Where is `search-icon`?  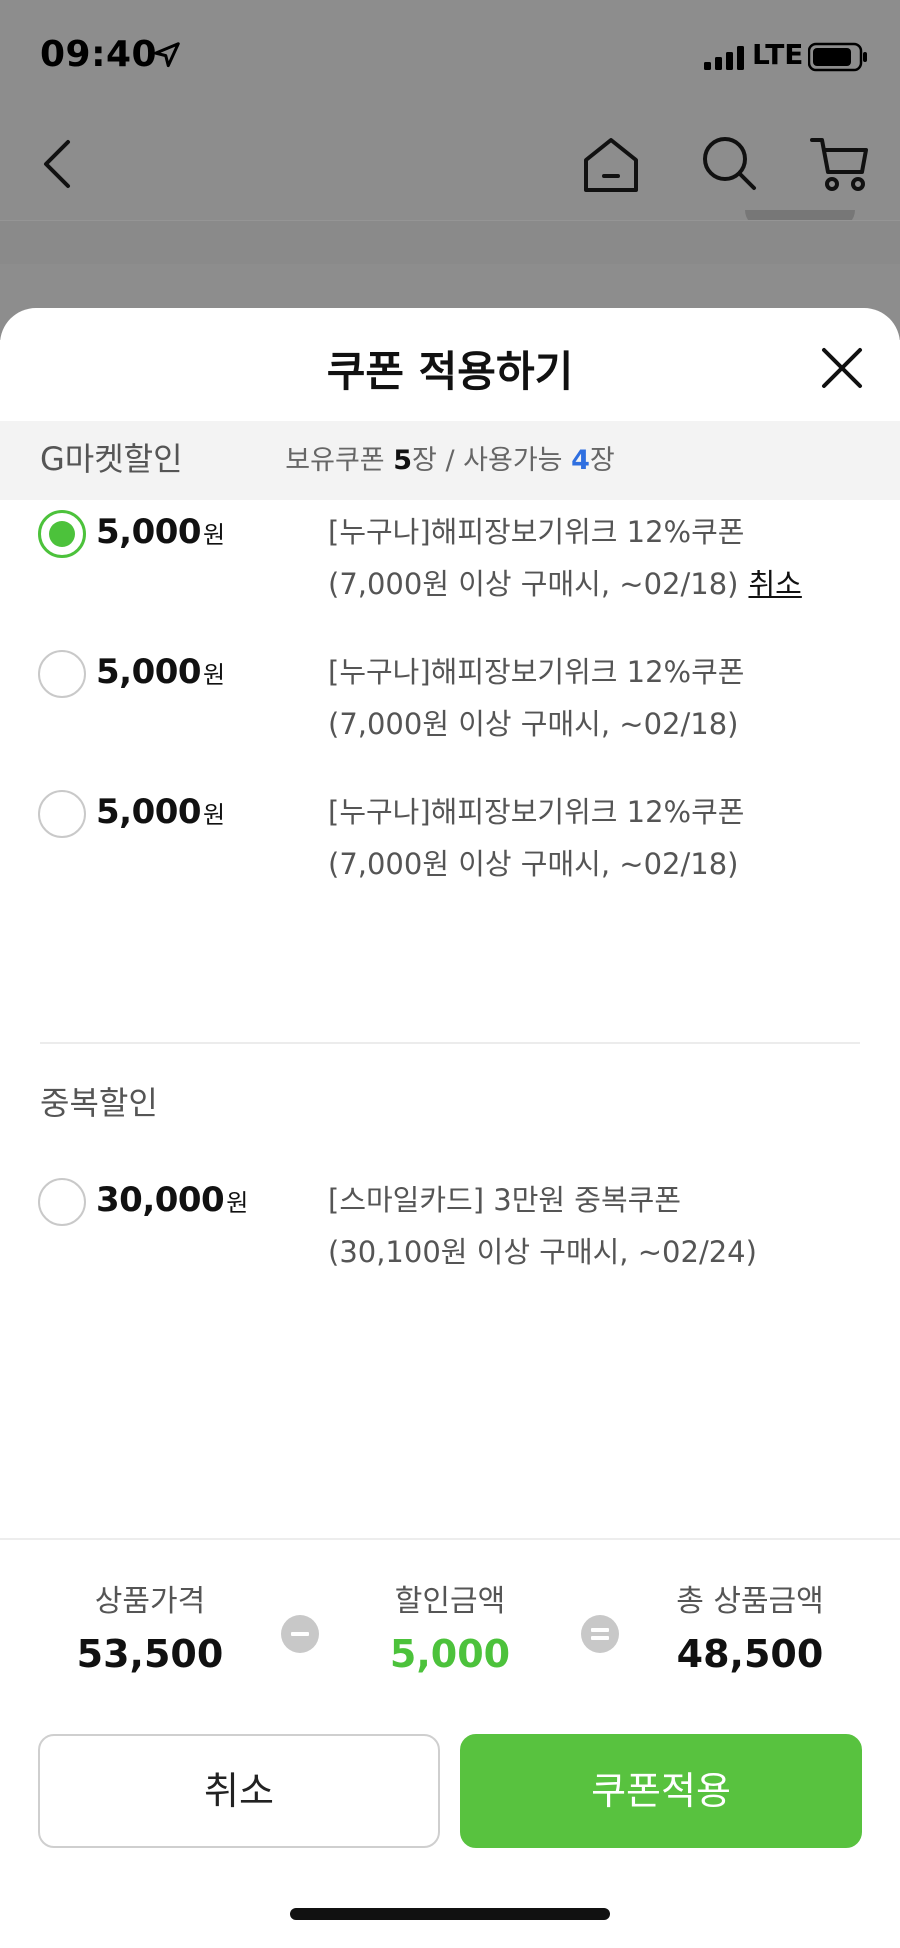 search-icon is located at coordinates (729, 163).